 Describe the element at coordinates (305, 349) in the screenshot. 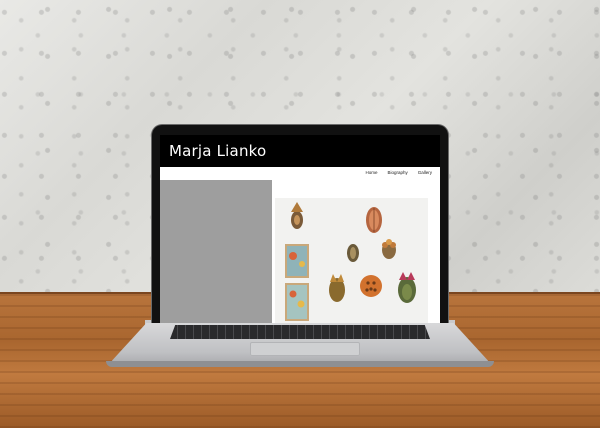

I see `laptop-trackpad` at that location.